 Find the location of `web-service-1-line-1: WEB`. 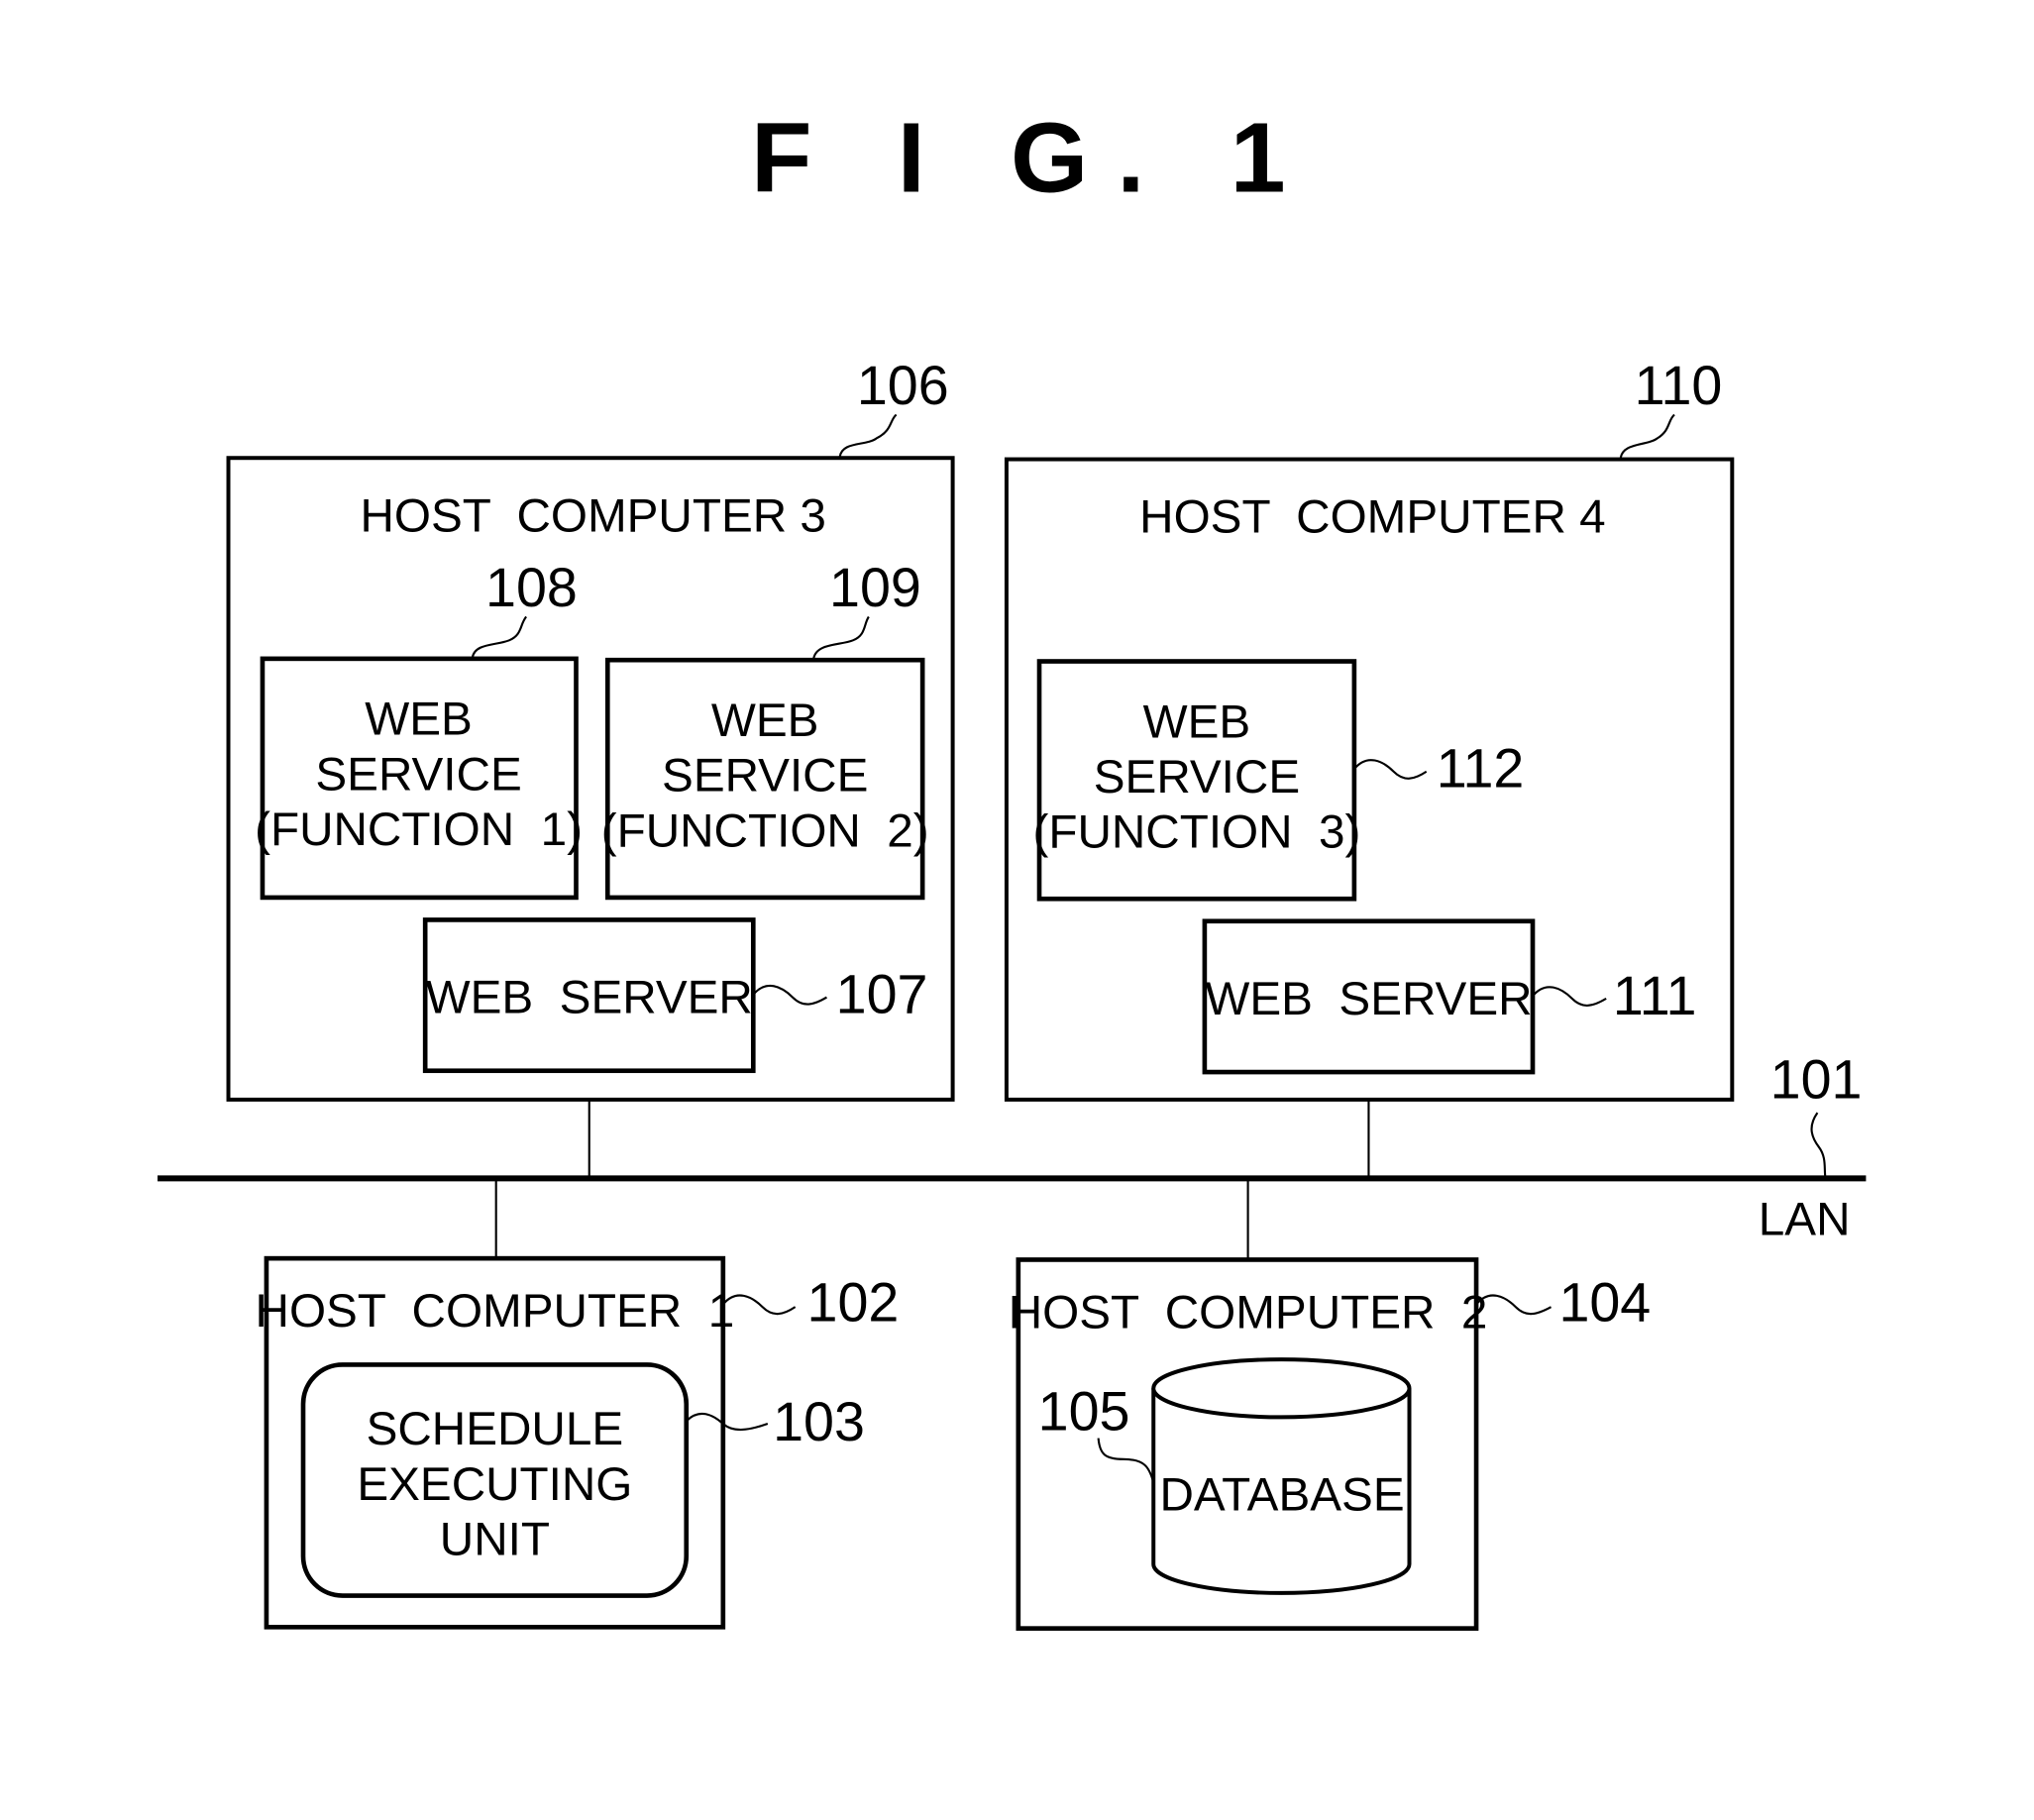

web-service-1-line-1: WEB is located at coordinates (419, 720).